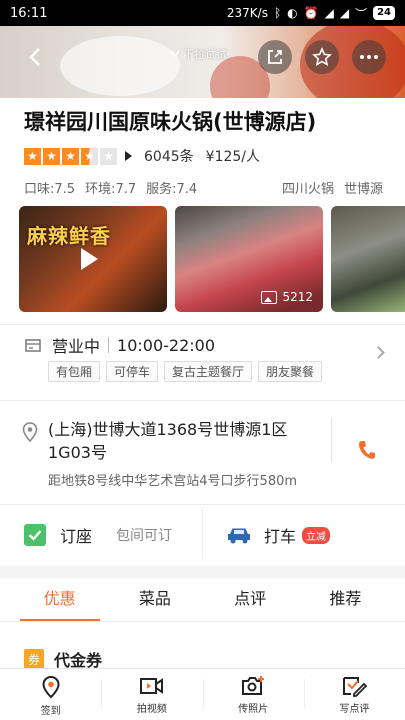 The width and height of the screenshot is (405, 720). I want to click on pull-hint: 下拉试试, so click(198, 54).